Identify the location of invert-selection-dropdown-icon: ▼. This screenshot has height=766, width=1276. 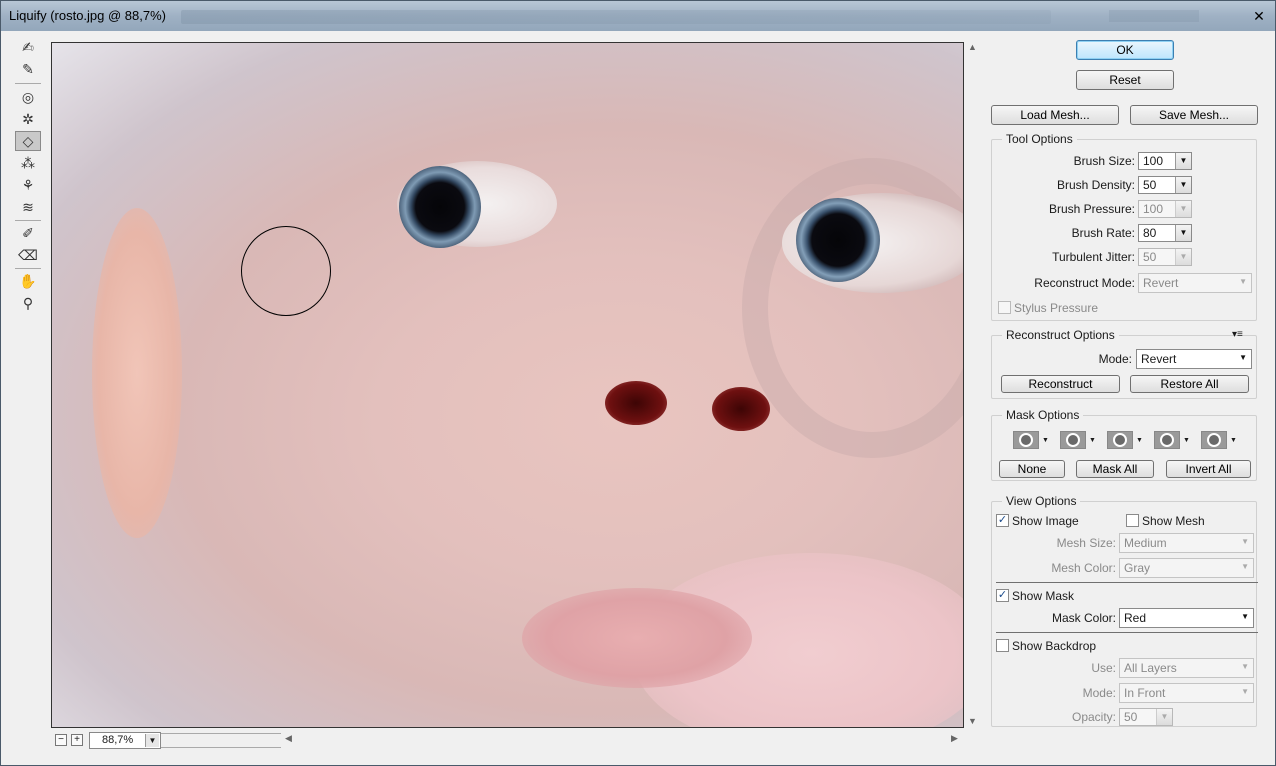
(1233, 440).